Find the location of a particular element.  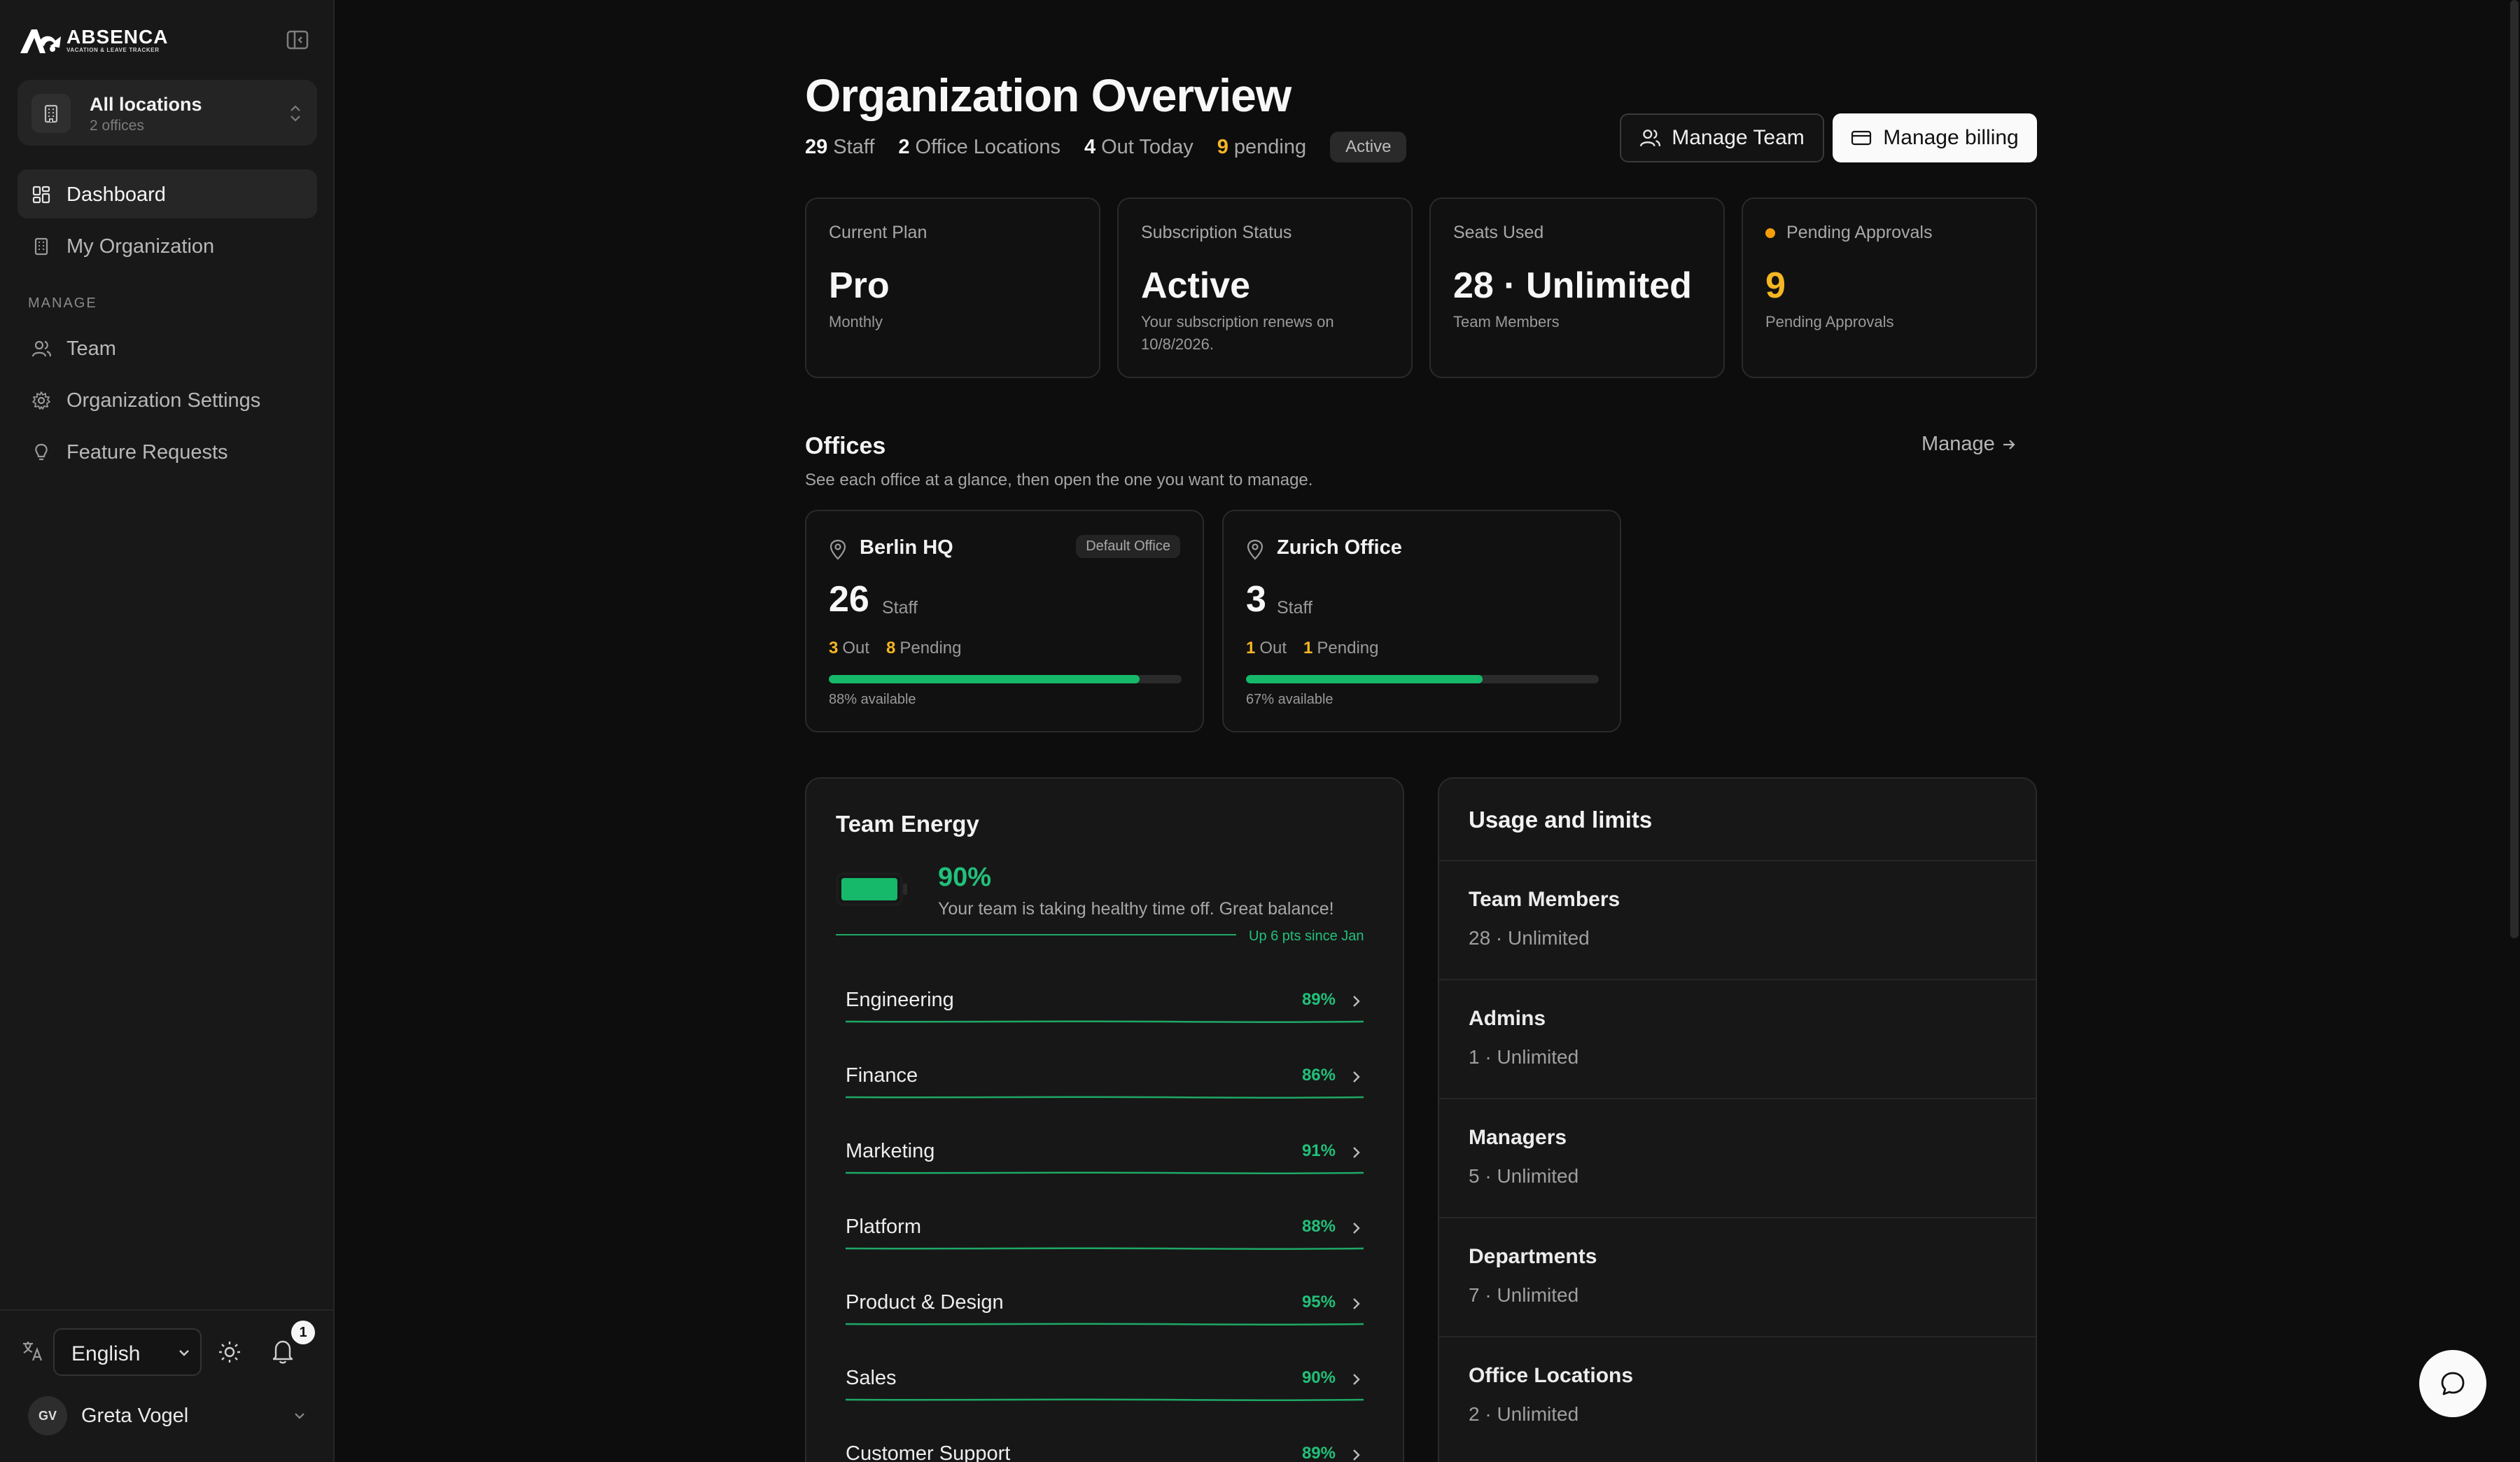

usage-name: Team Members is located at coordinates (1544, 899).